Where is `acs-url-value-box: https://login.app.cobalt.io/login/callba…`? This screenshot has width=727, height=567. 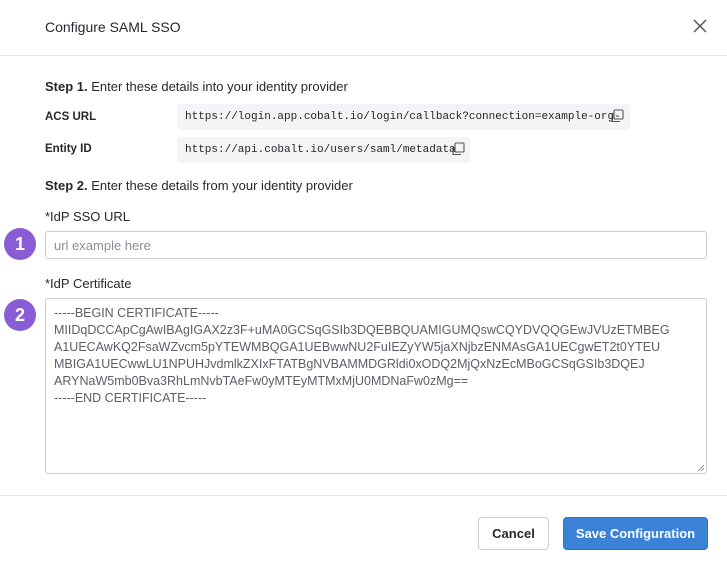
acs-url-value-box: https://login.app.cobalt.io/login/callba… is located at coordinates (403, 117).